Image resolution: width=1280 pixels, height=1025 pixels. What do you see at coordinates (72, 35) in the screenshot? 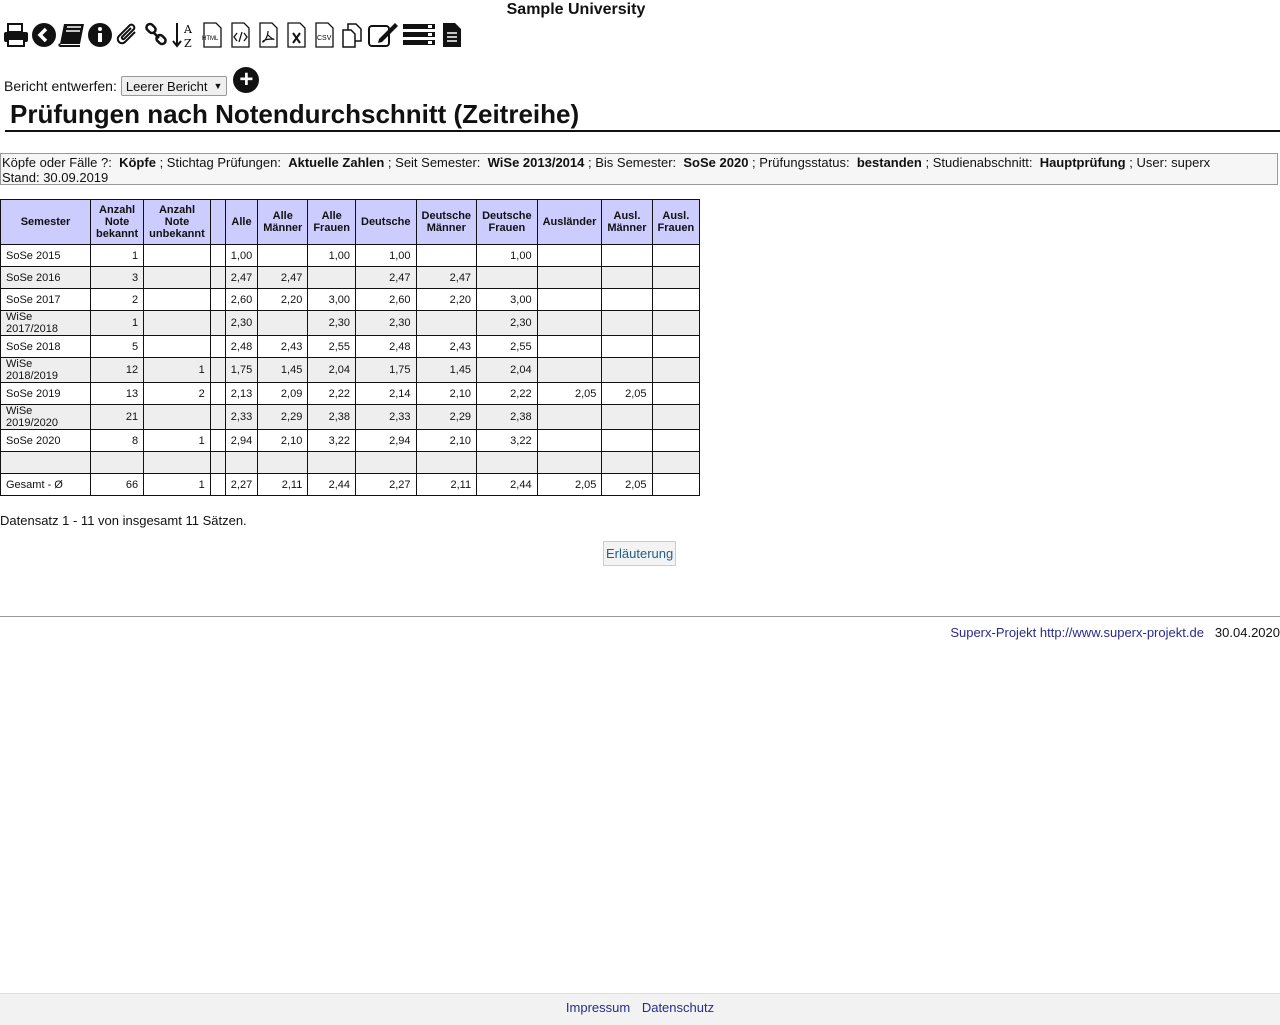
I see `books-icon` at bounding box center [72, 35].